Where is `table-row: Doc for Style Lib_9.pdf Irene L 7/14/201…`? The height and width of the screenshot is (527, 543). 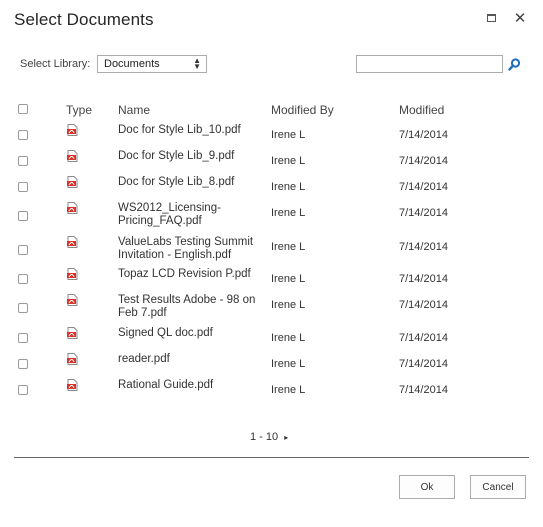 table-row: Doc for Style Lib_9.pdf Irene L 7/14/201… is located at coordinates (271, 162).